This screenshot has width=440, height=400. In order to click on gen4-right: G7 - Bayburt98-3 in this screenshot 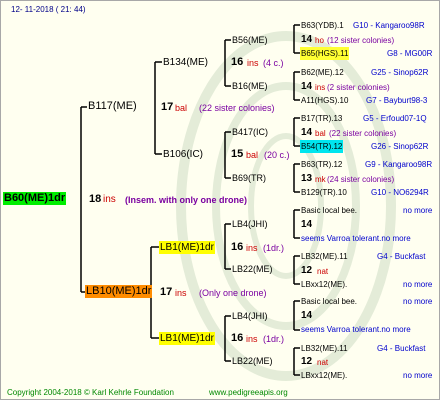, I will do `click(397, 100)`.